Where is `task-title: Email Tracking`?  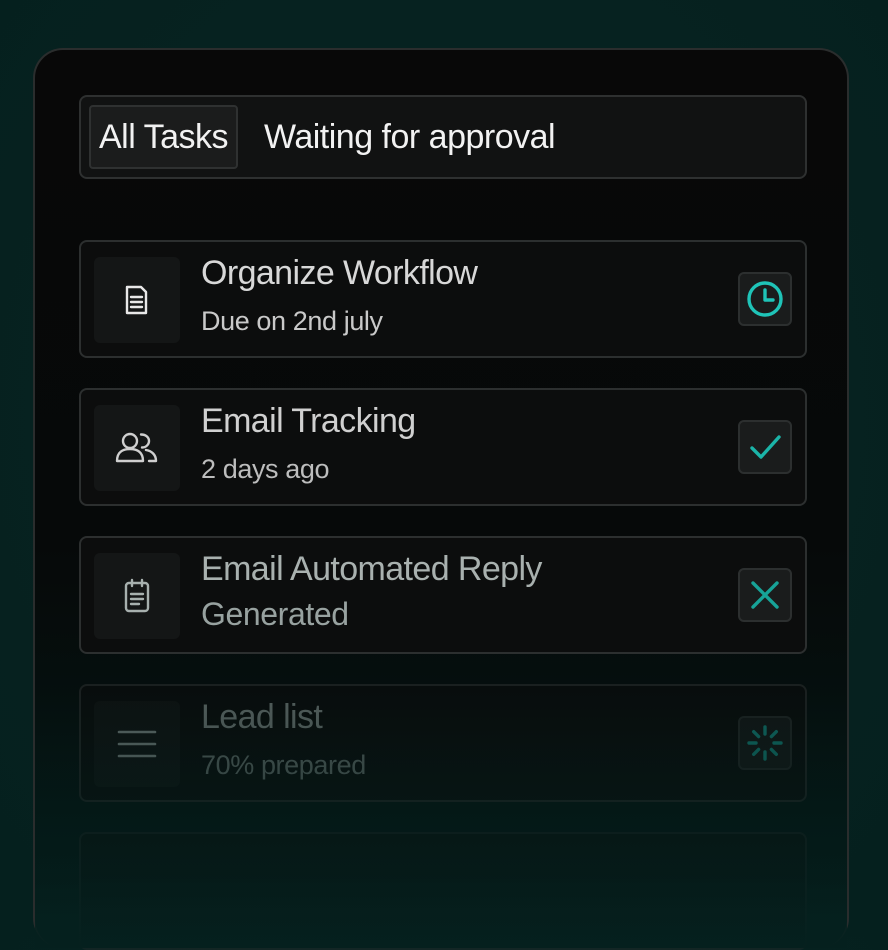
task-title: Email Tracking is located at coordinates (308, 421).